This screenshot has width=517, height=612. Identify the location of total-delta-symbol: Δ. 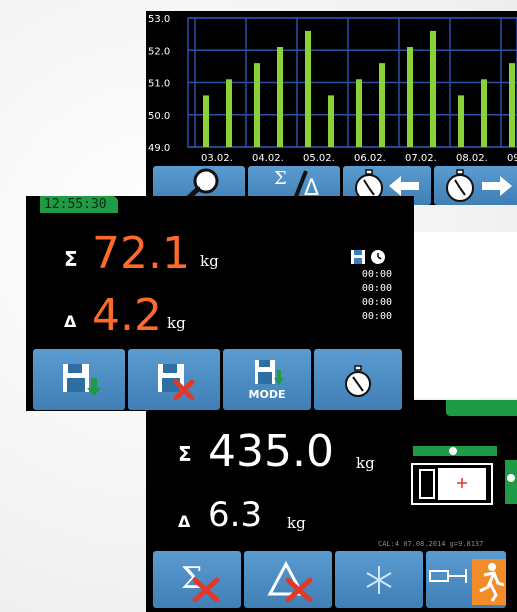
(184, 521).